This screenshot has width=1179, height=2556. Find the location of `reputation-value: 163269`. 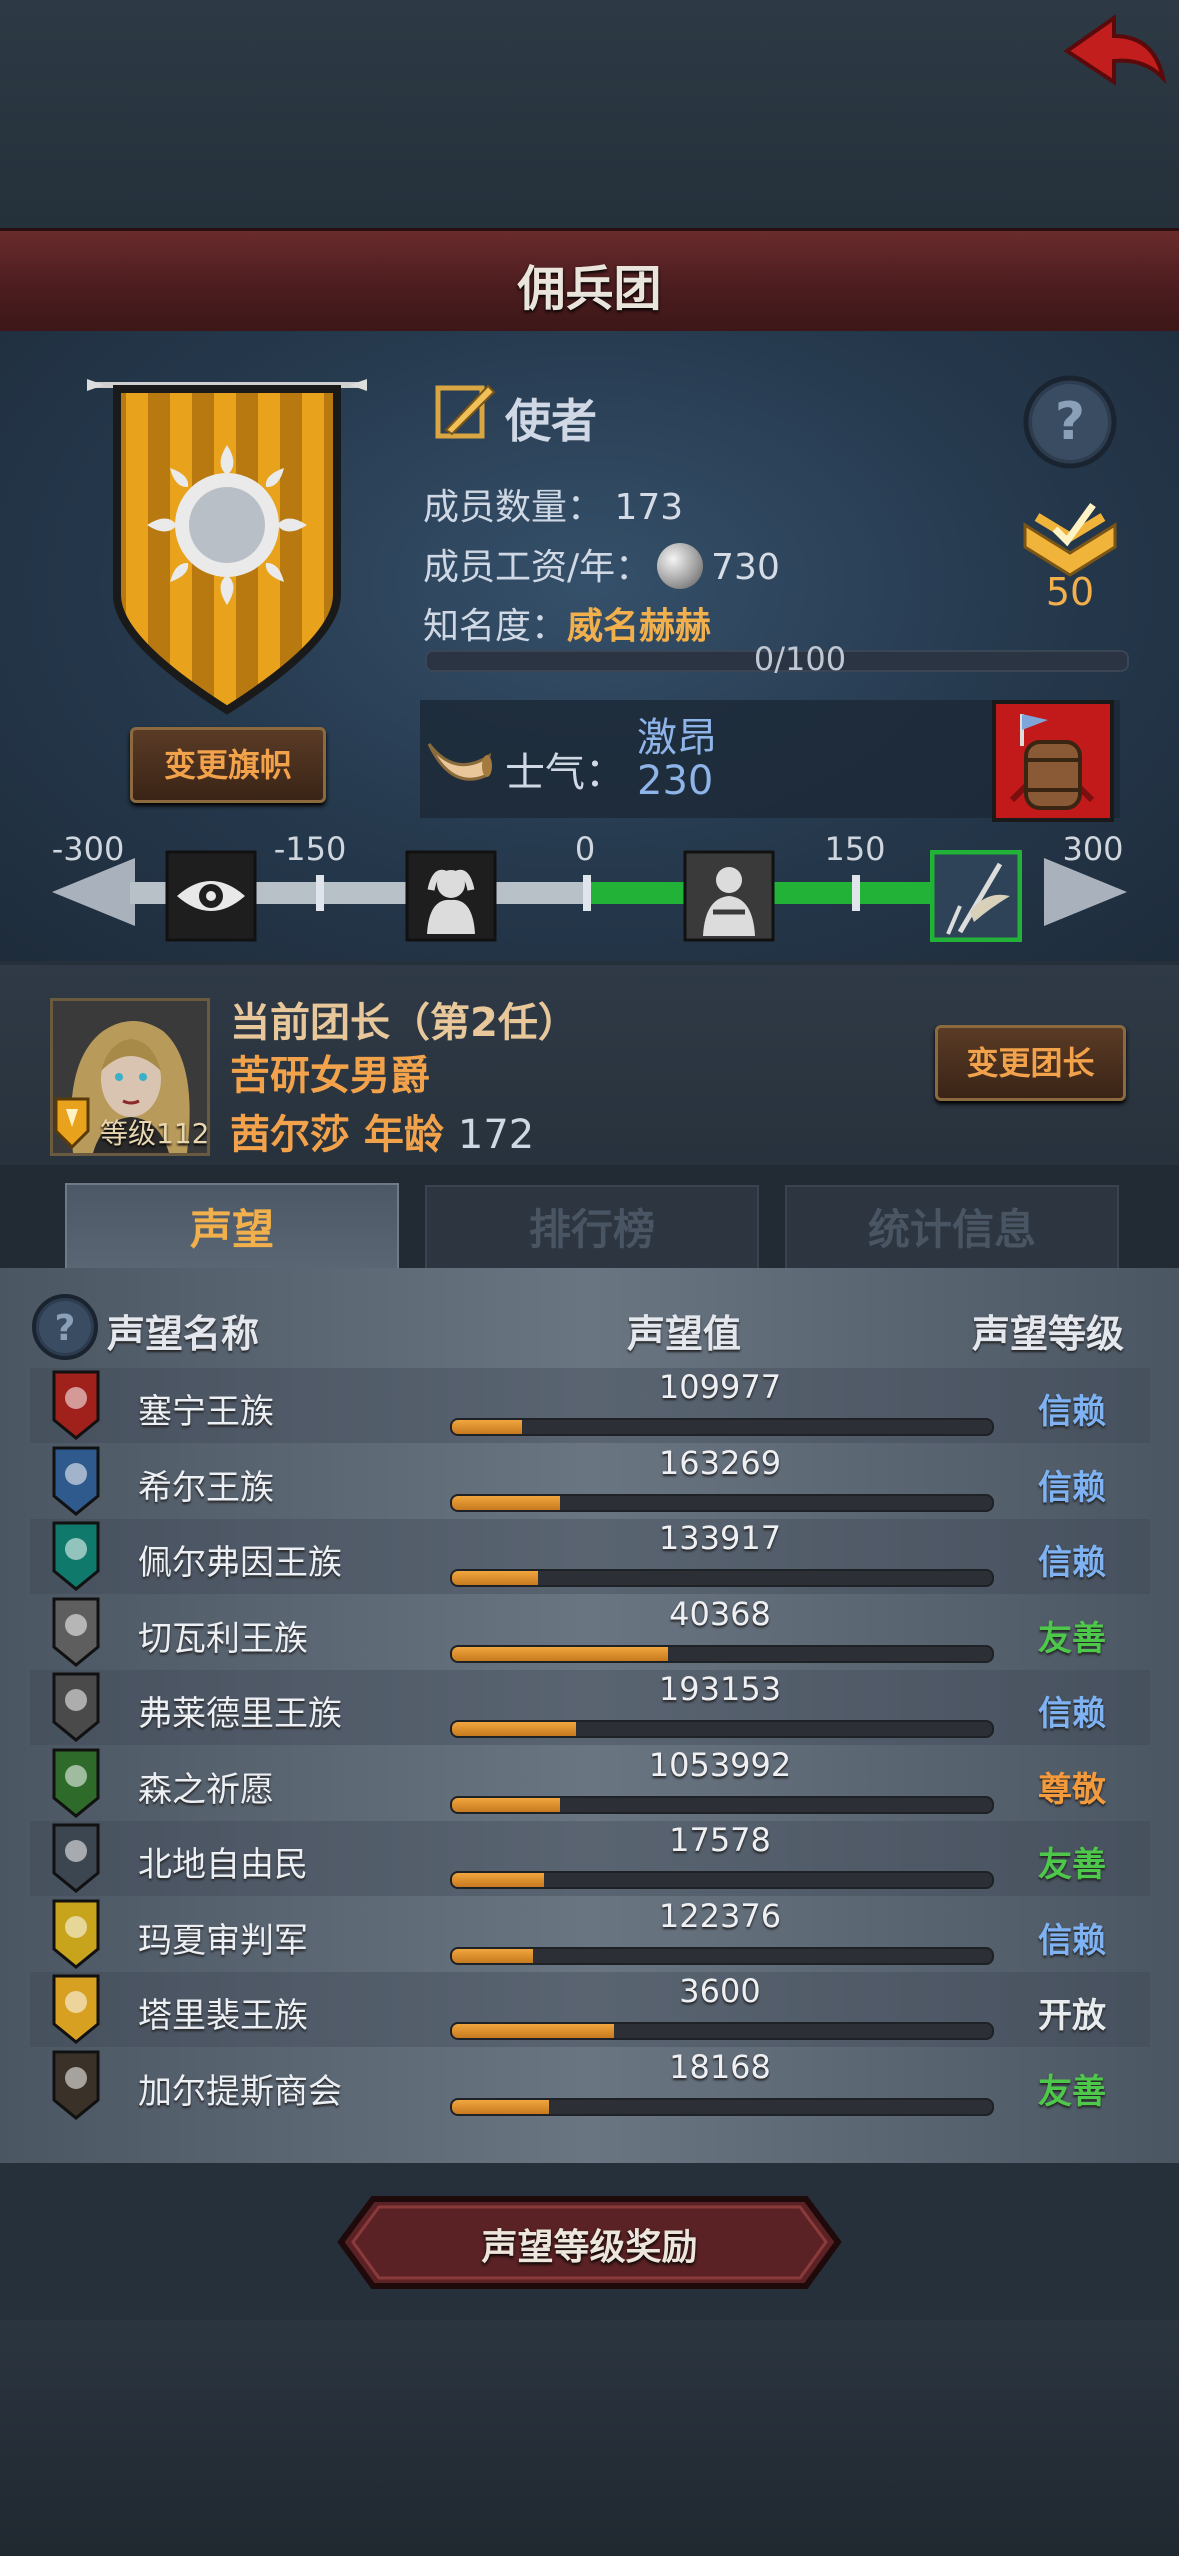

reputation-value: 163269 is located at coordinates (720, 1462).